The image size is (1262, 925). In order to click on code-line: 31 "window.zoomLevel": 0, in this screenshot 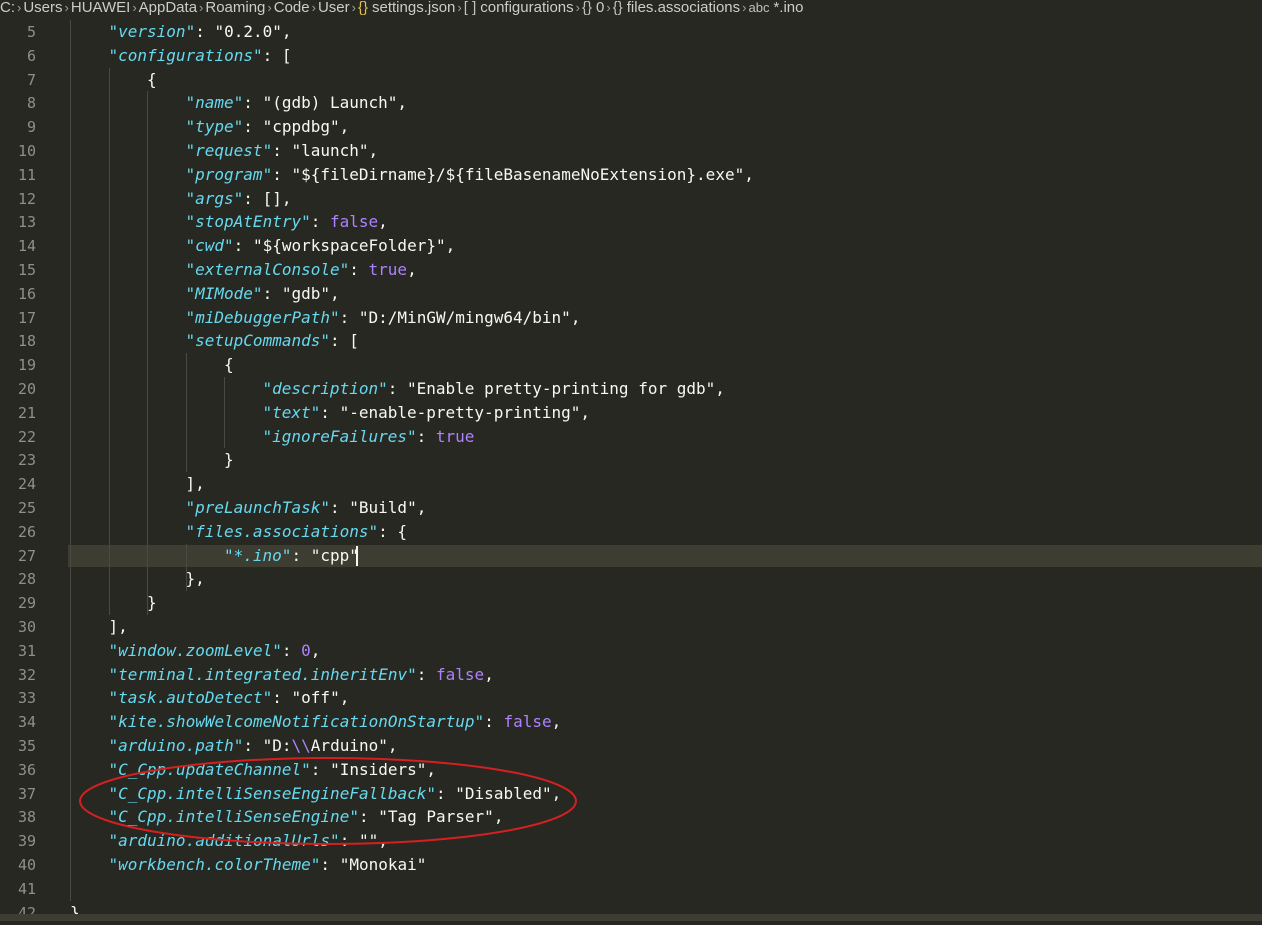, I will do `click(631, 651)`.